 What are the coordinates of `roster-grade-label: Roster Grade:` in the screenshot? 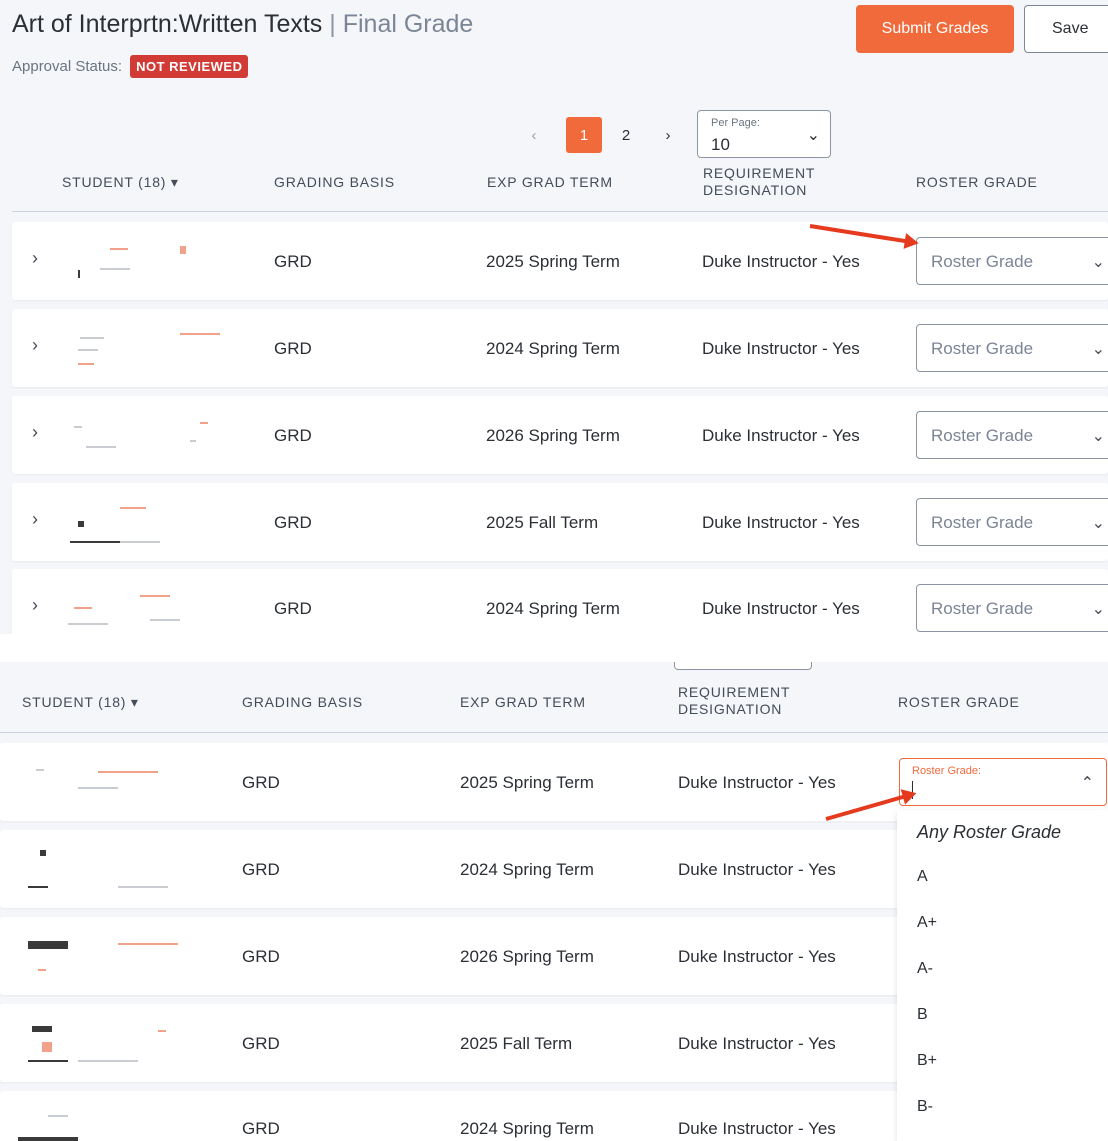 It's located at (947, 771).